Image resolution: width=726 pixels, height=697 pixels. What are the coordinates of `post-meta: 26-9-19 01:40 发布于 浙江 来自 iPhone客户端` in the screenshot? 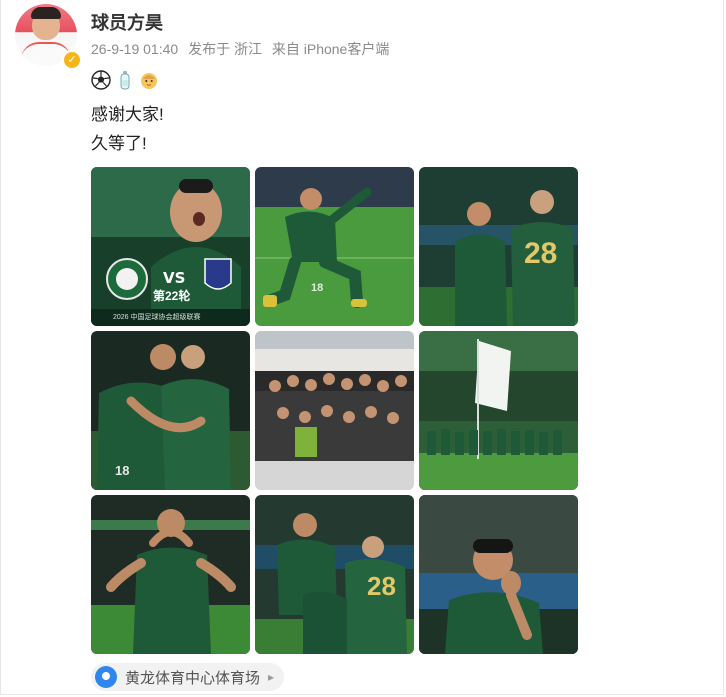 It's located at (243, 49).